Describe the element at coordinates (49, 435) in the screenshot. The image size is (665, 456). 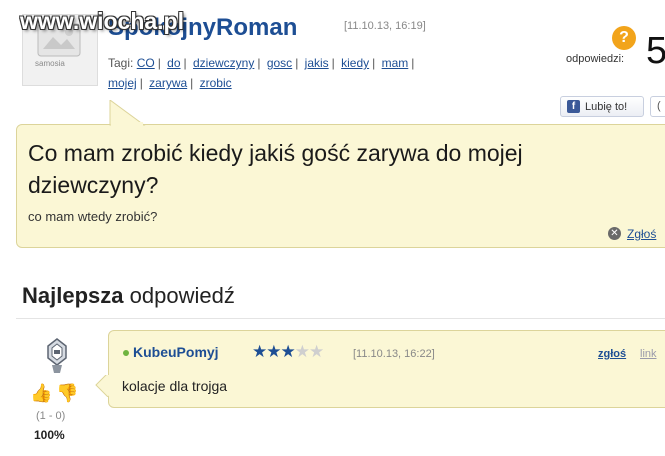
I see `vote-percent: 100%` at that location.